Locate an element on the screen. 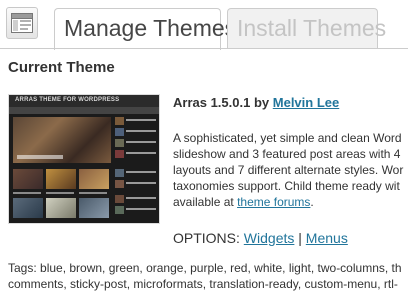 The height and width of the screenshot is (292, 408). theme-name: Arras 1.5.0.1 by Melvin Lee is located at coordinates (256, 102).